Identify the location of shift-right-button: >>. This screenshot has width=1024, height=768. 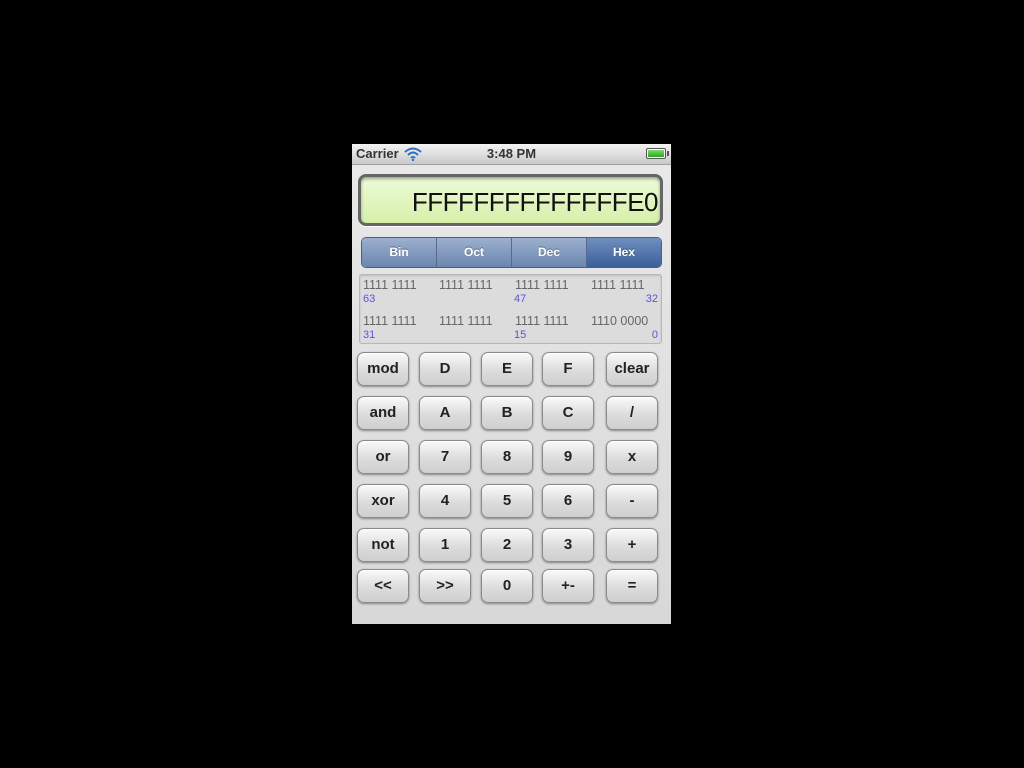
(445, 586).